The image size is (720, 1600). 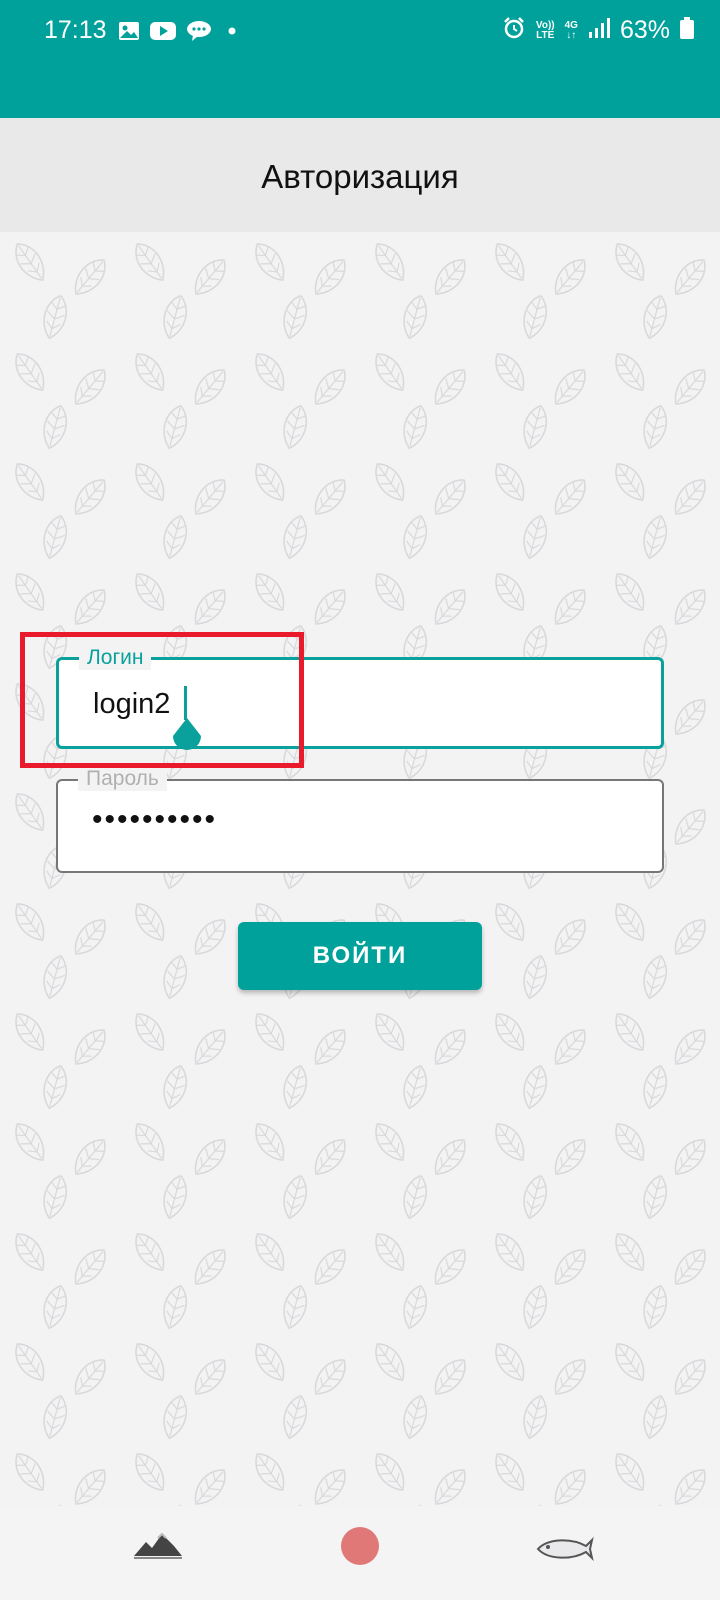 I want to click on battery-icon, so click(x=687, y=30).